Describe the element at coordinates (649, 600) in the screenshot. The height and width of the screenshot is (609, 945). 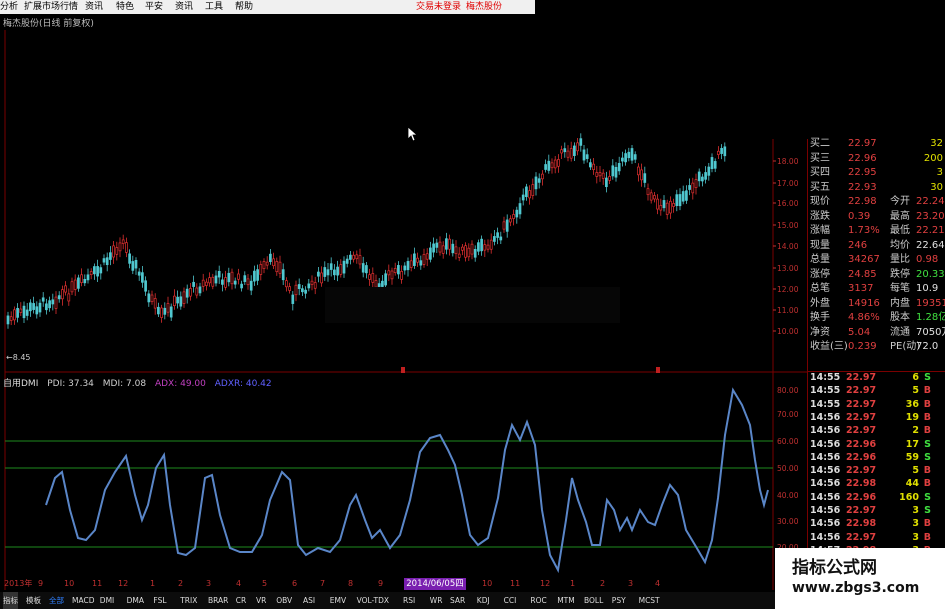
I see `tab-mcst: MCST` at that location.